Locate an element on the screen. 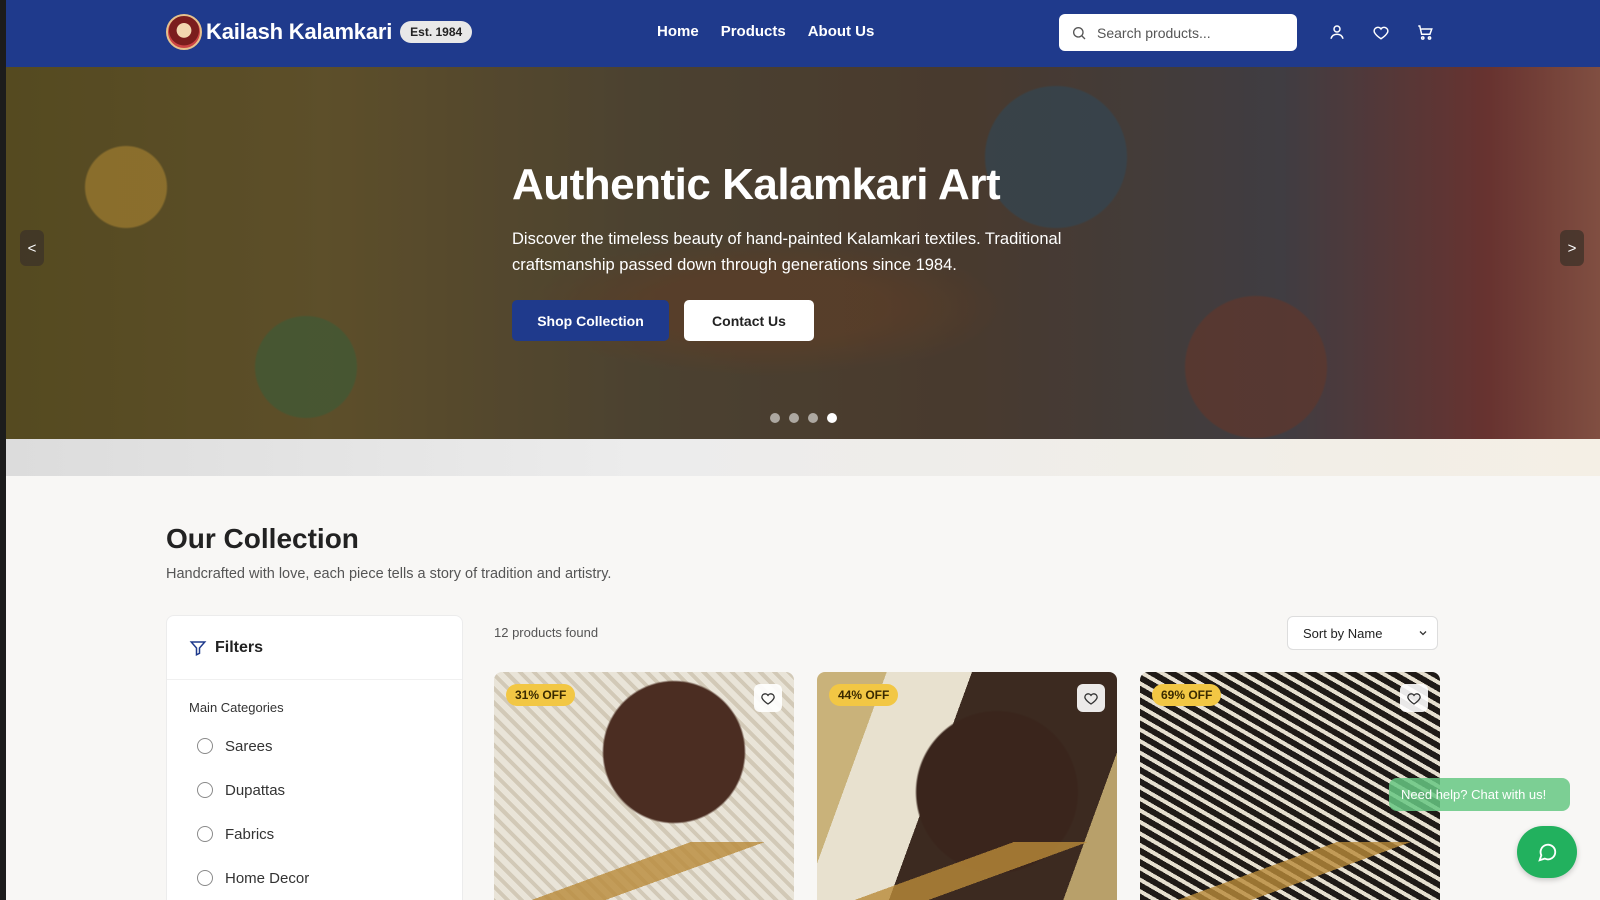  logo-icon is located at coordinates (184, 32).